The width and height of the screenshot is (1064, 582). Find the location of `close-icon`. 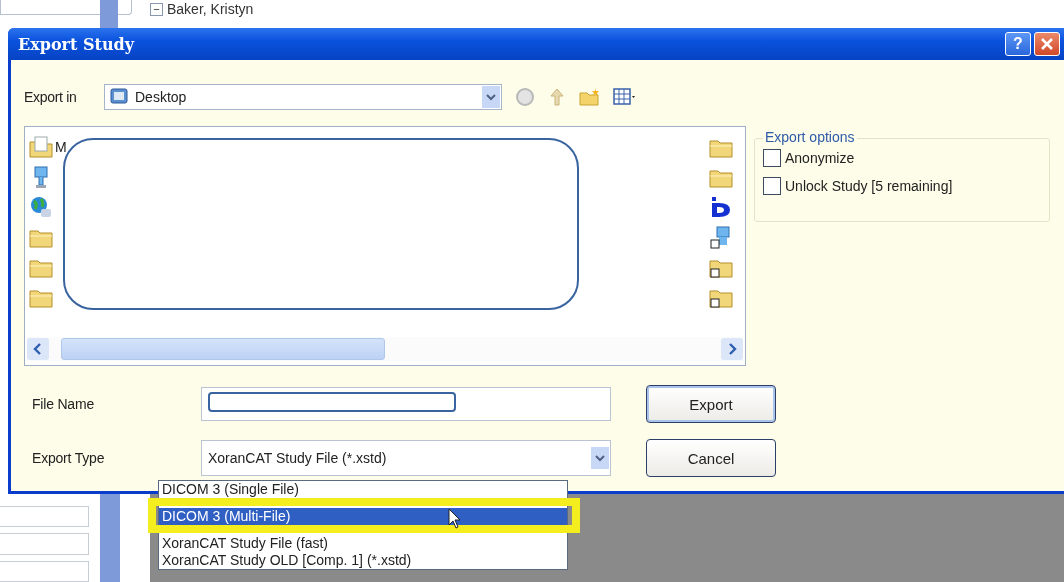

close-icon is located at coordinates (1047, 44).